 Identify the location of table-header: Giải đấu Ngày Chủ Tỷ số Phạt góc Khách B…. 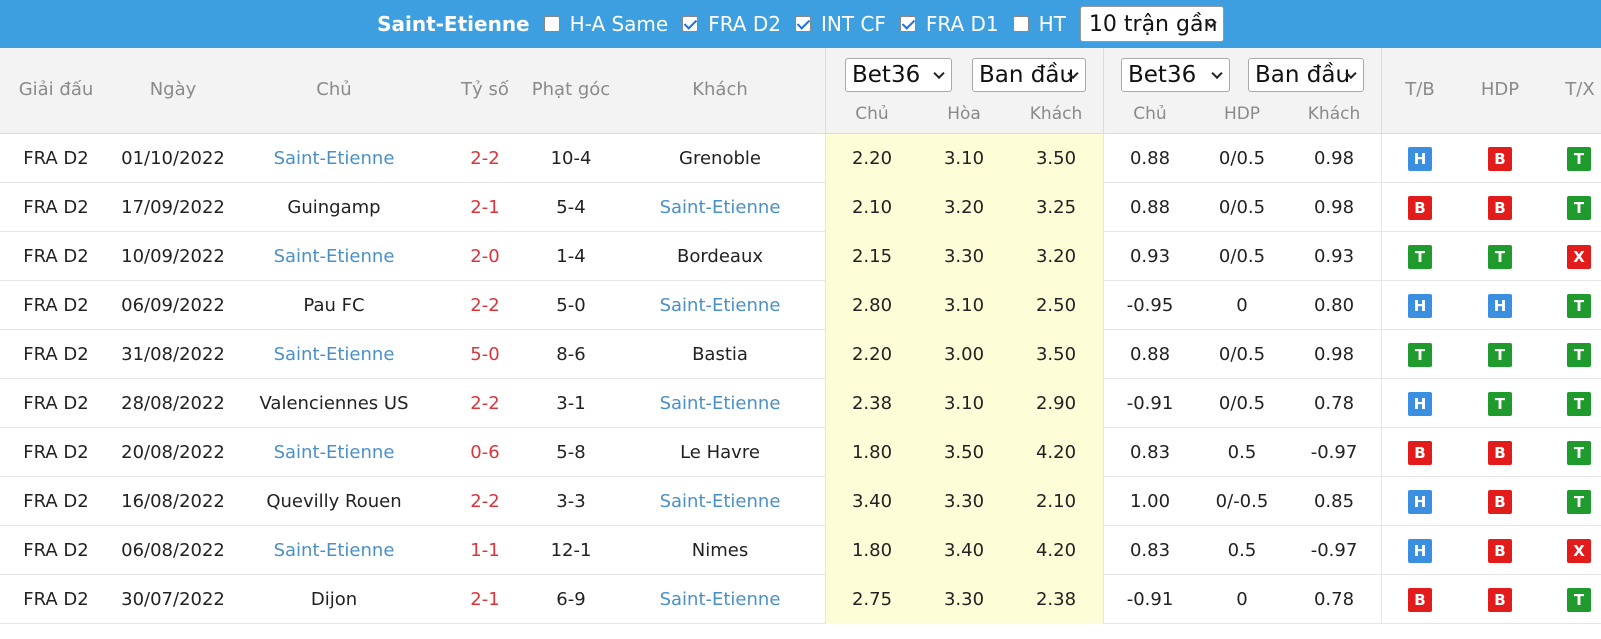
(800, 91).